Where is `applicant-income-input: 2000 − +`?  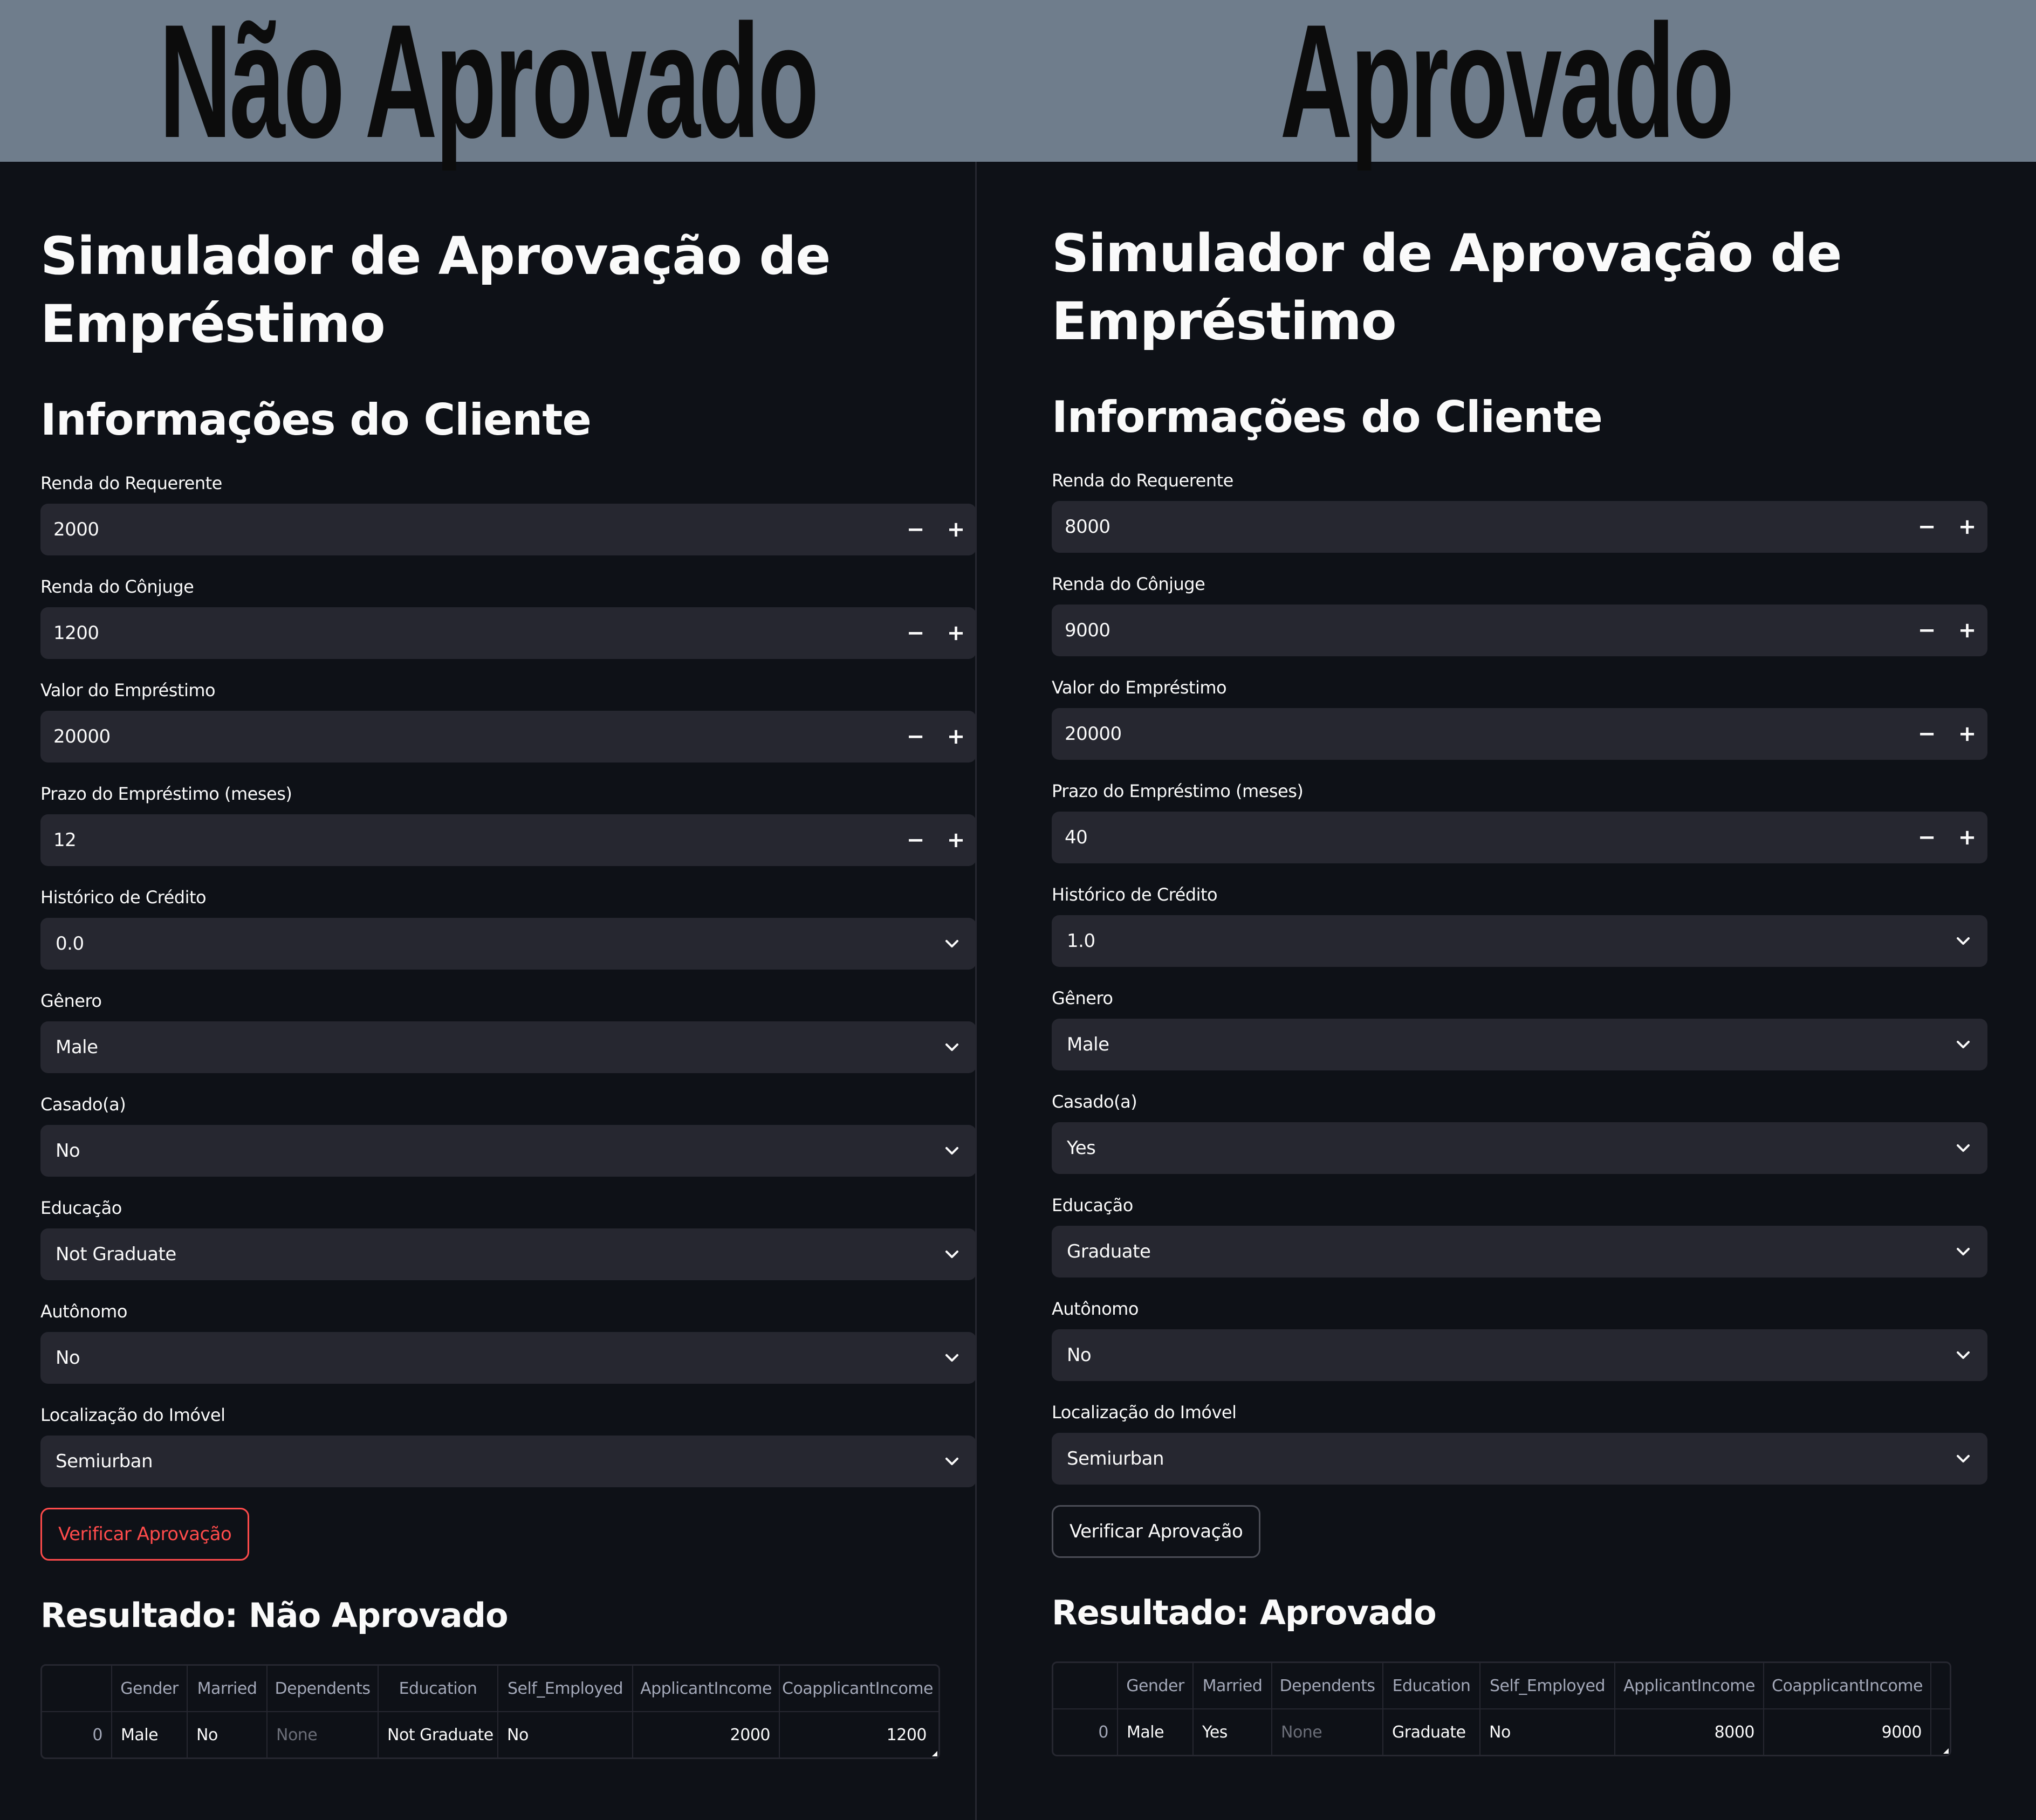 applicant-income-input: 2000 − + is located at coordinates (508, 529).